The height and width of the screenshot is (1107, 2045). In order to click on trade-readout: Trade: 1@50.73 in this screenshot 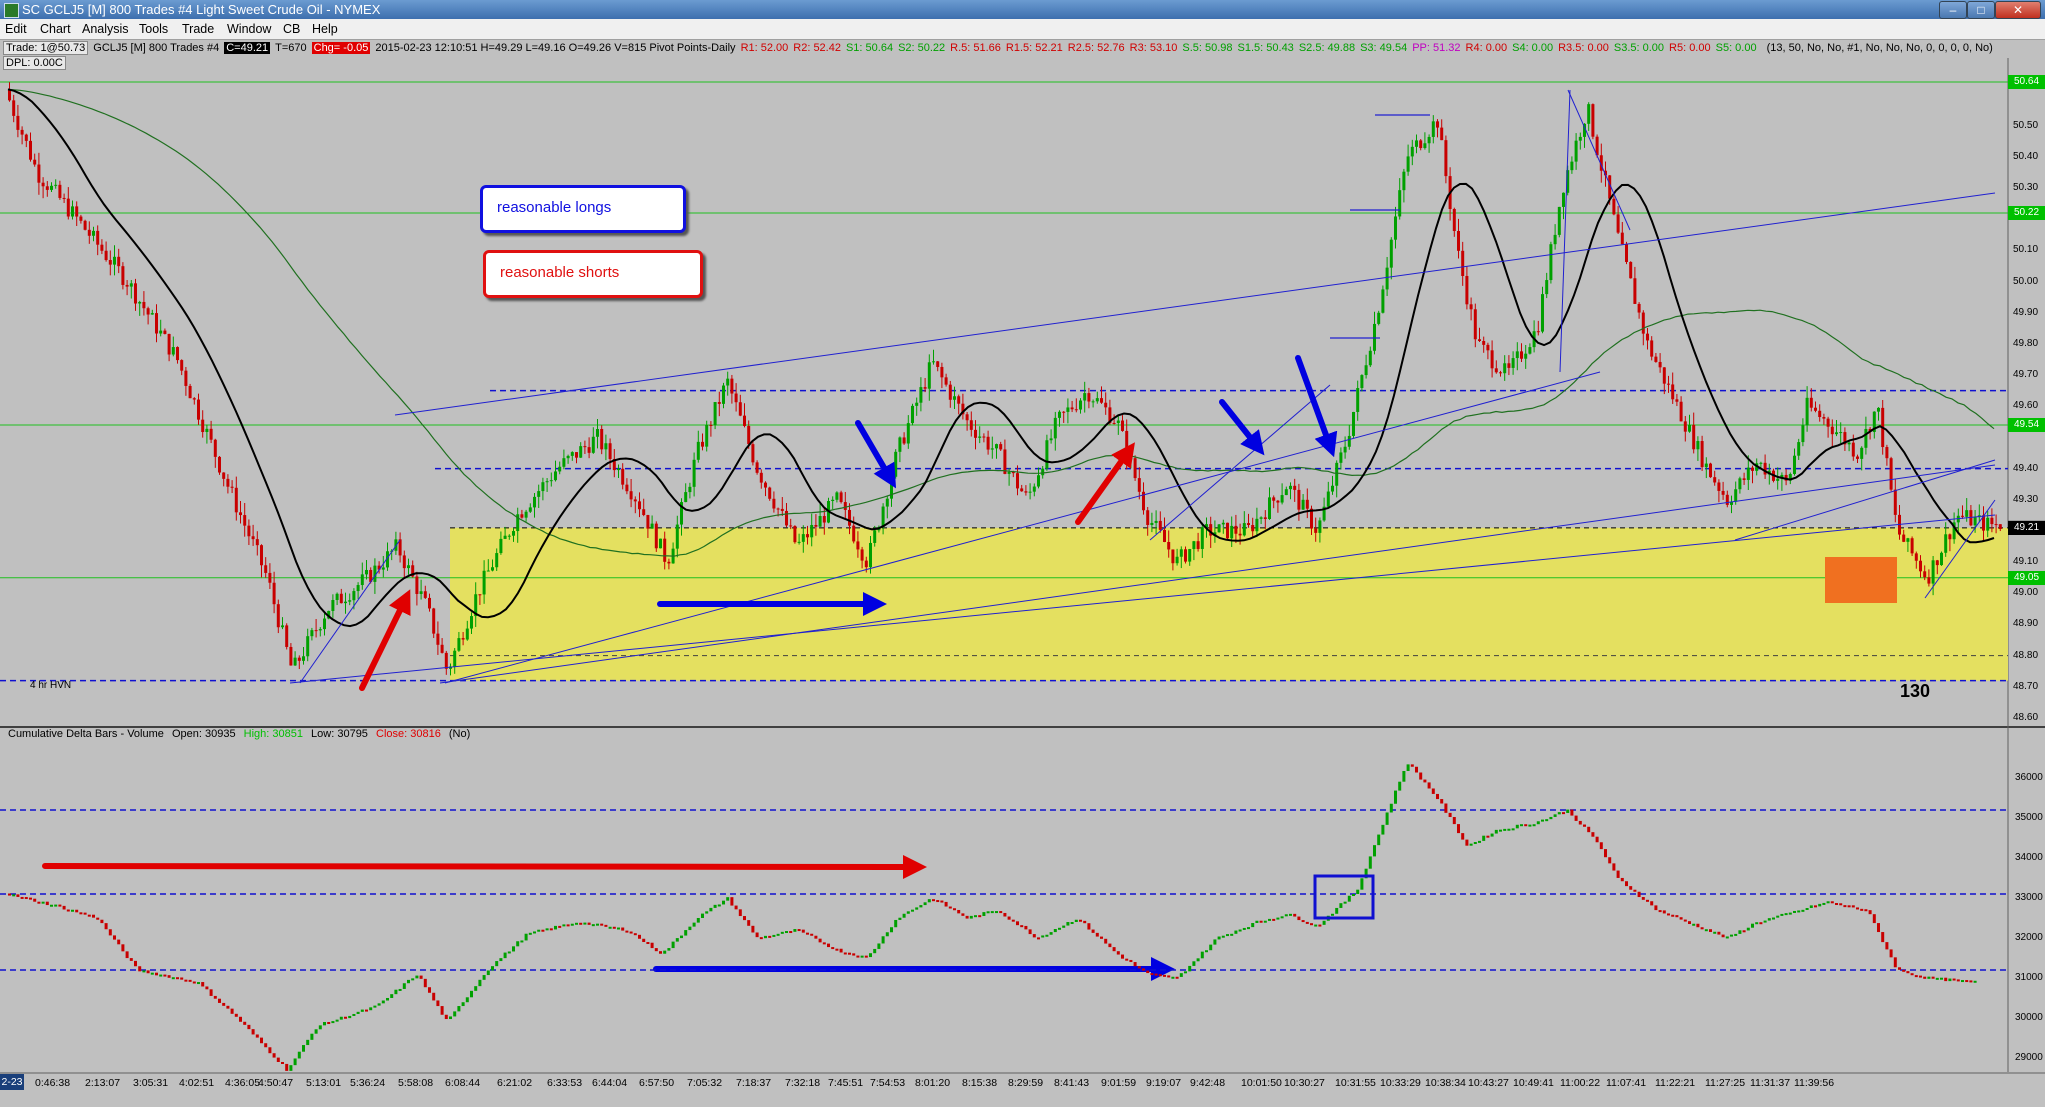, I will do `click(46, 48)`.